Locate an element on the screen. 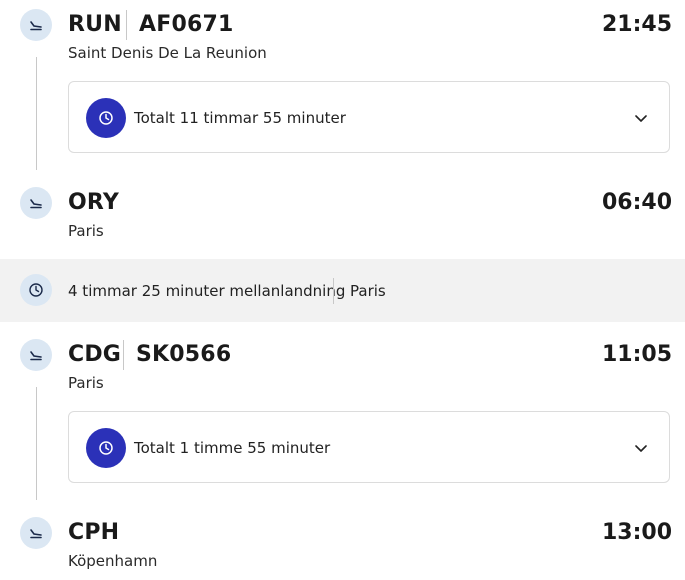 This screenshot has height=580, width=685. flight-number: SK0566 is located at coordinates (184, 354).